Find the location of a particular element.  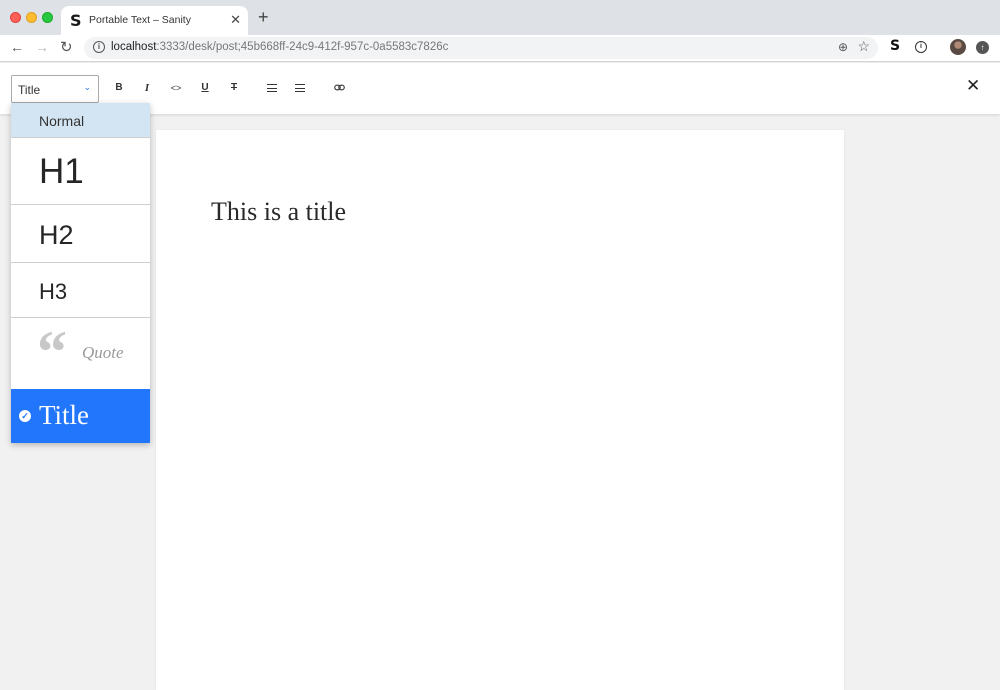

tab-close-icon: ✕ is located at coordinates (235, 20).